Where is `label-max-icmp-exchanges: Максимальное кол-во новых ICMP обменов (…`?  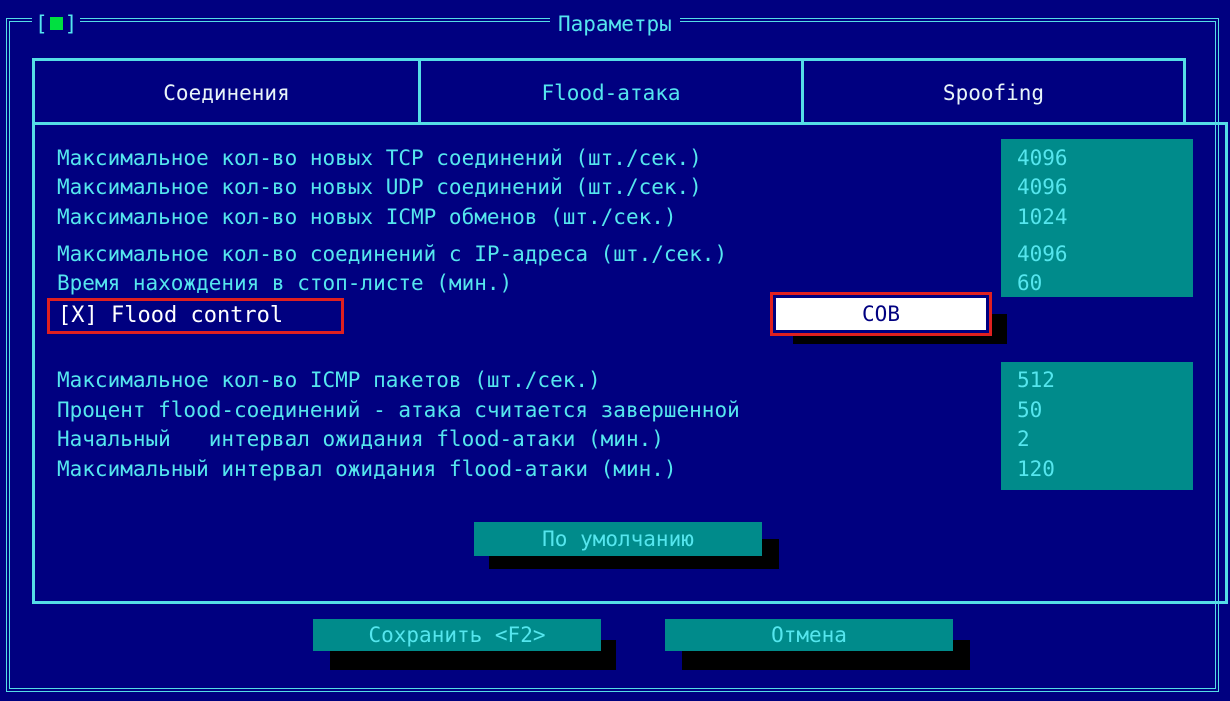
label-max-icmp-exchanges: Максимальное кол-во новых ICMP обменов (… is located at coordinates (367, 217).